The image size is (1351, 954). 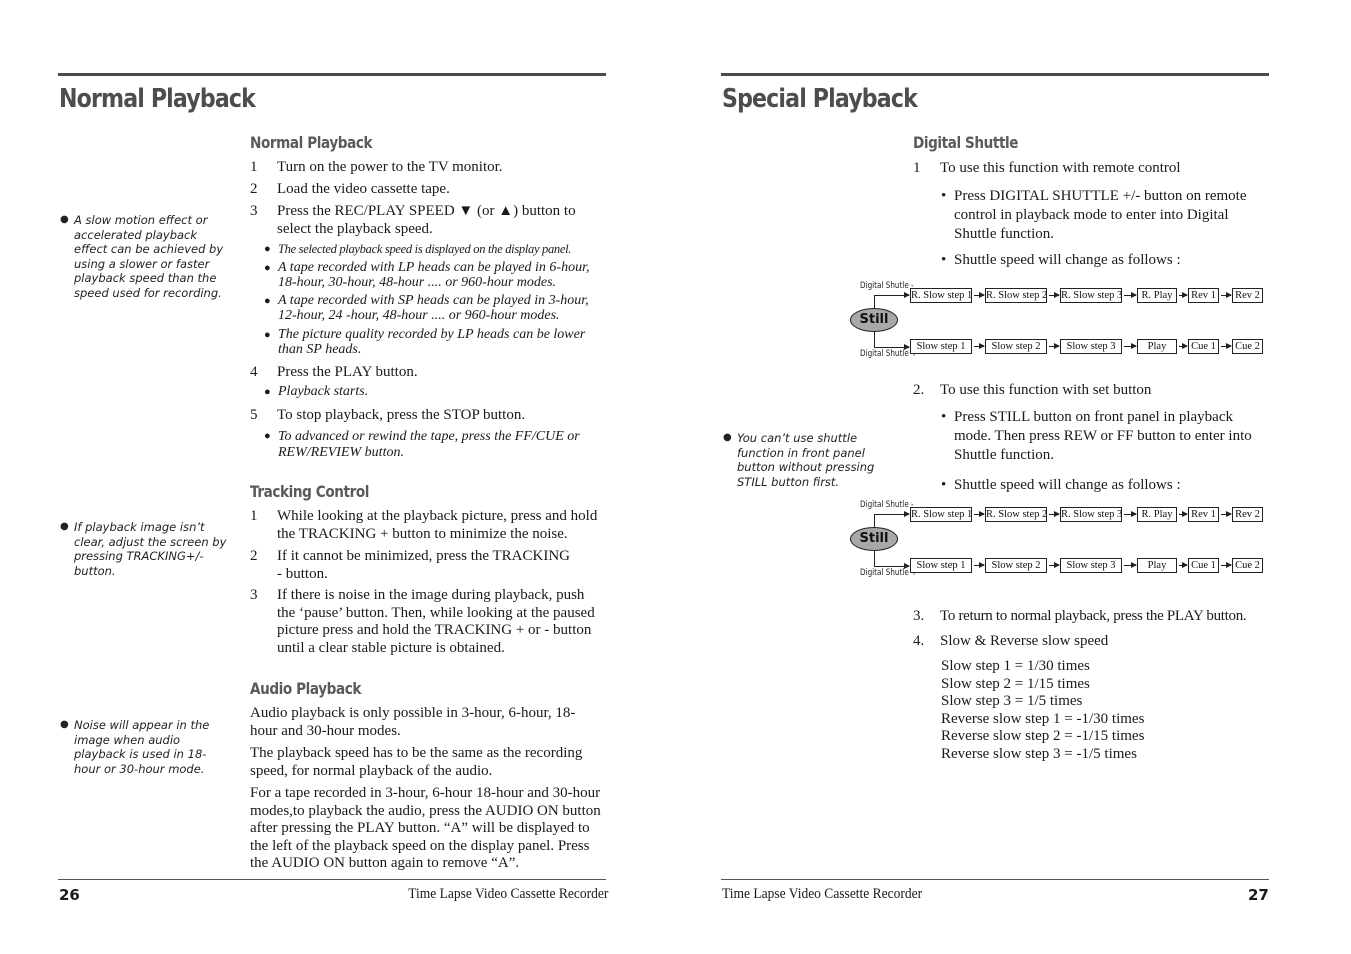 What do you see at coordinates (919, 390) in the screenshot?
I see `step-number: 2.` at bounding box center [919, 390].